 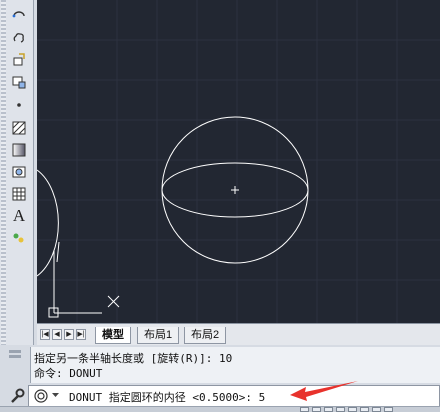 I want to click on last-tab-button: ▶|, so click(x=81, y=334).